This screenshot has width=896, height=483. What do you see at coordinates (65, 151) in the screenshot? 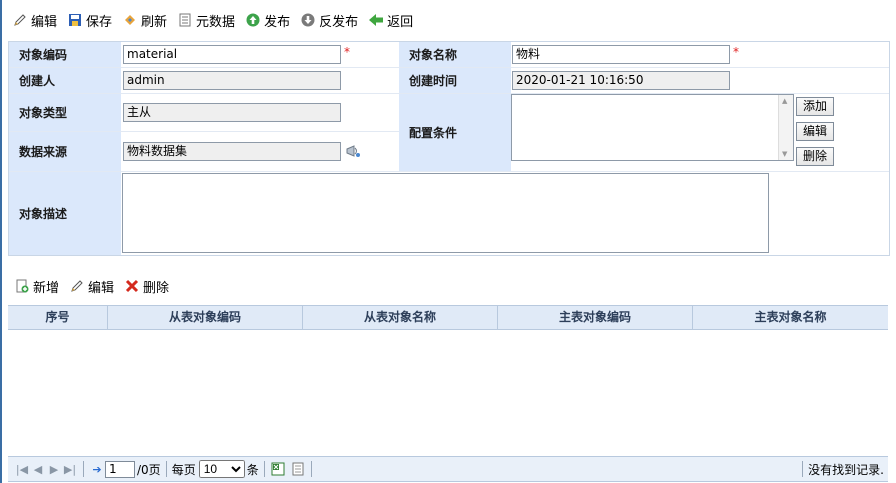
I see `datasource-label: 数据来源` at bounding box center [65, 151].